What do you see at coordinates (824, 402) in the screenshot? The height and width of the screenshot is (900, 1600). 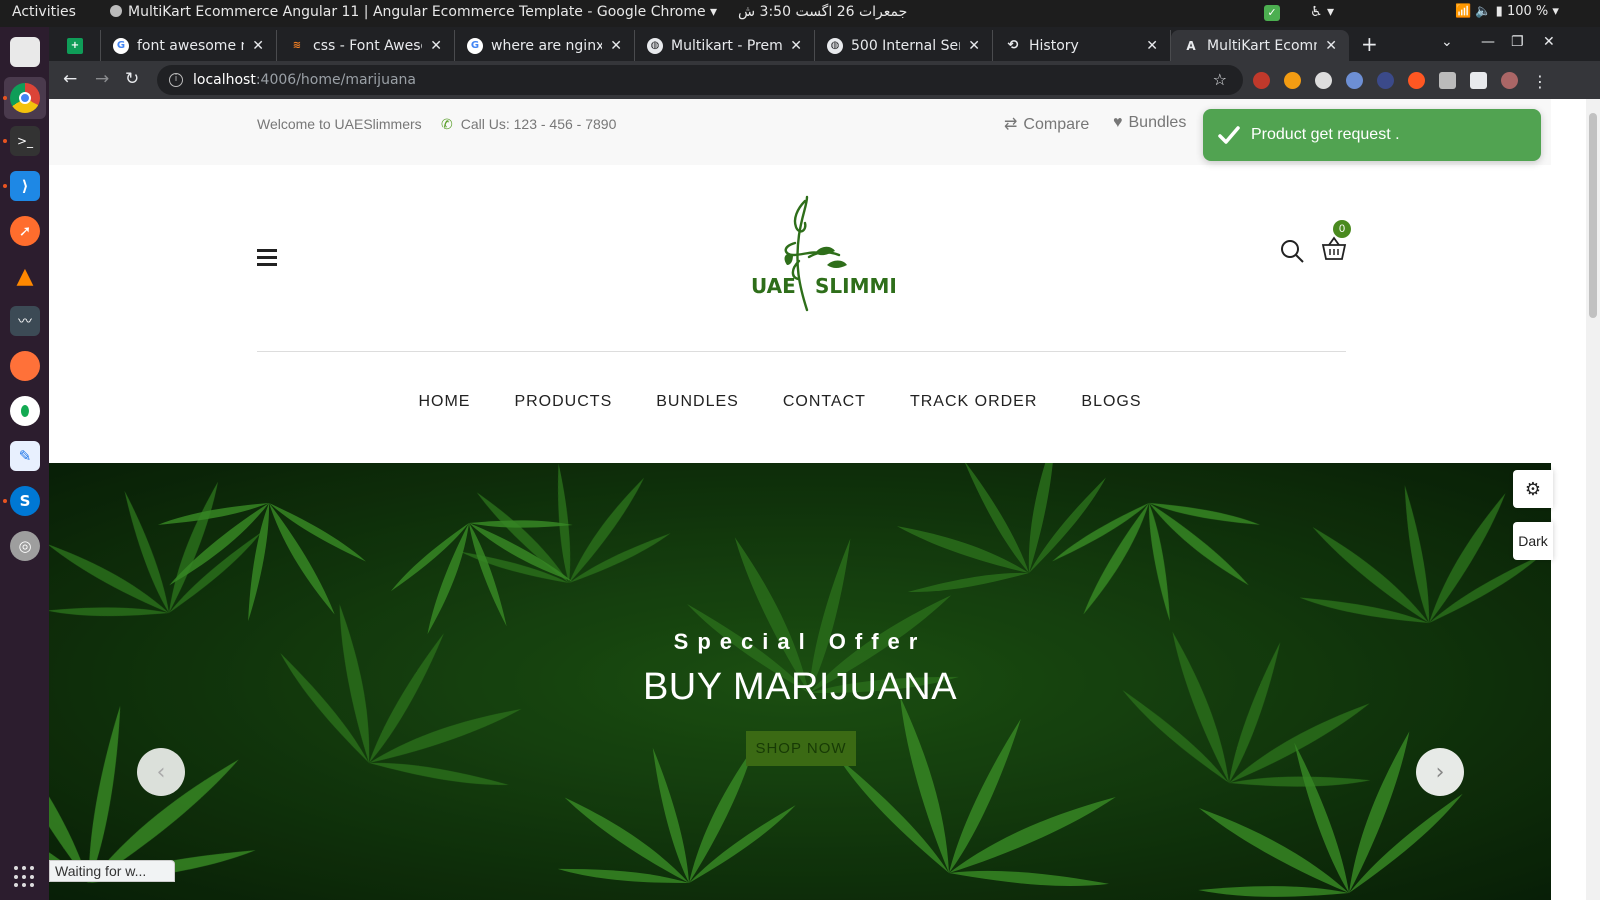 I see `nav-contact: CONTACT` at bounding box center [824, 402].